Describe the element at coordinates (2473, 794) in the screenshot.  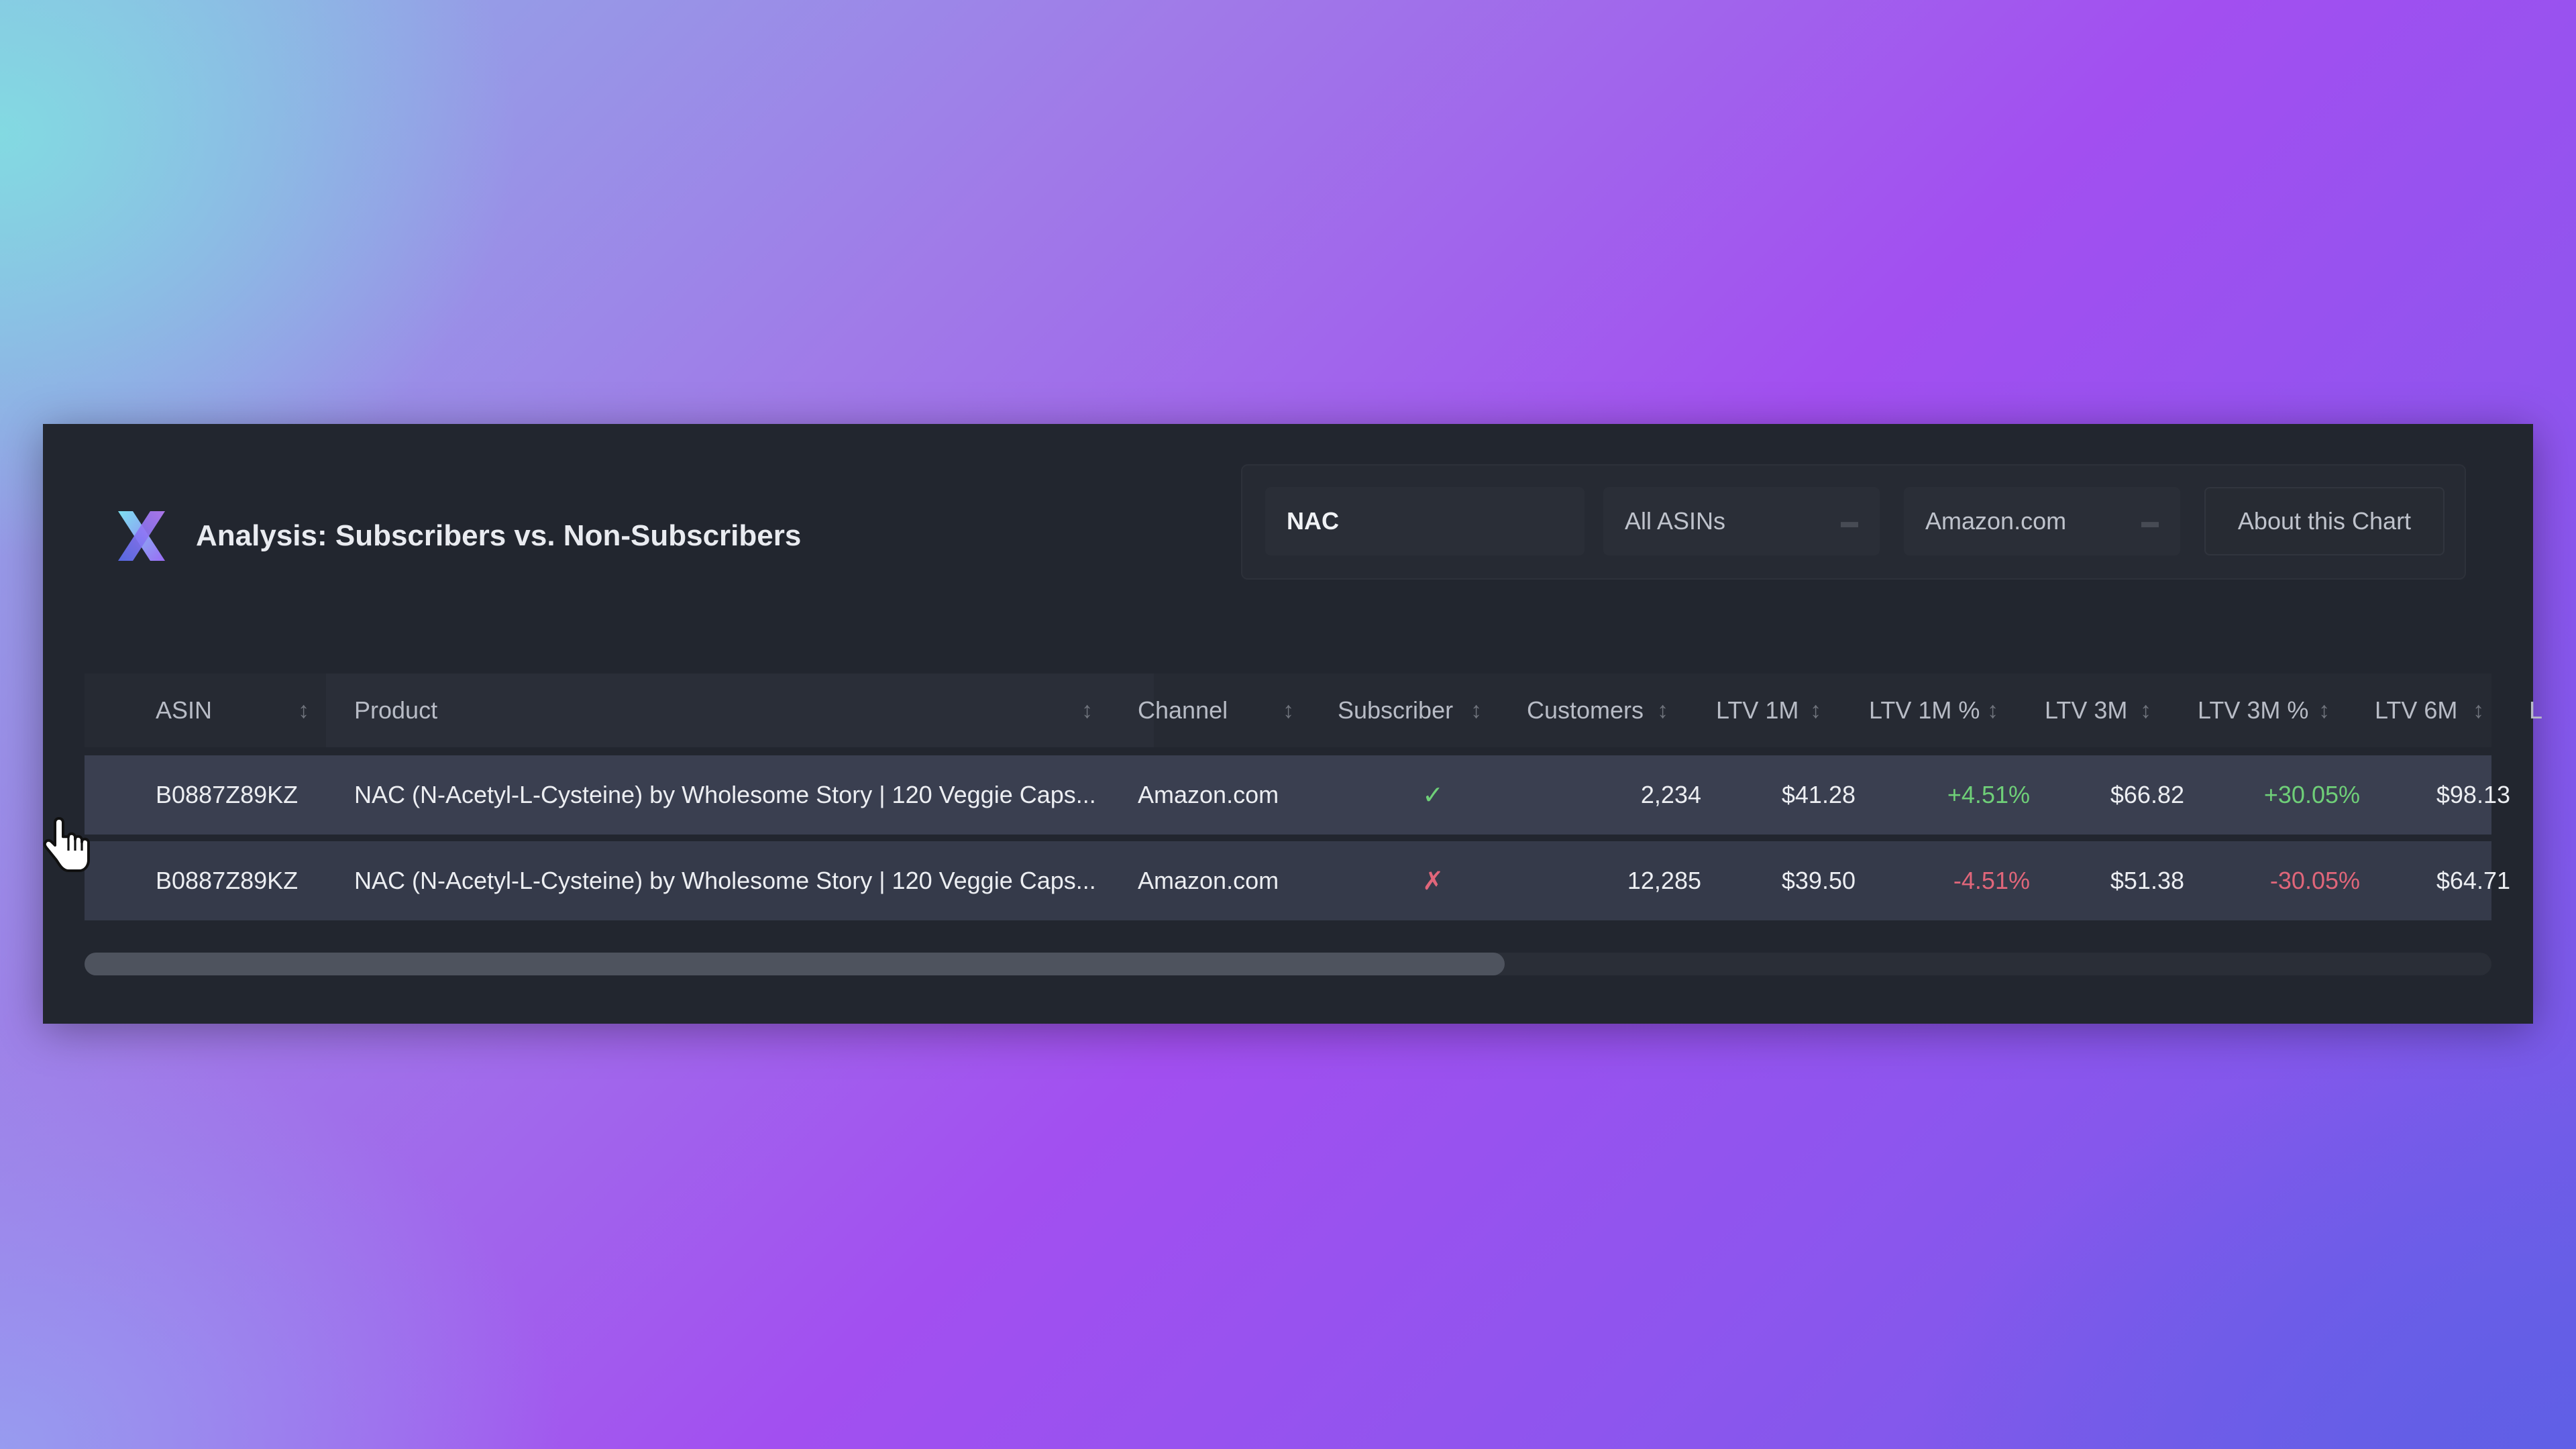
I see `cell-ltv-6m: $98.13` at that location.